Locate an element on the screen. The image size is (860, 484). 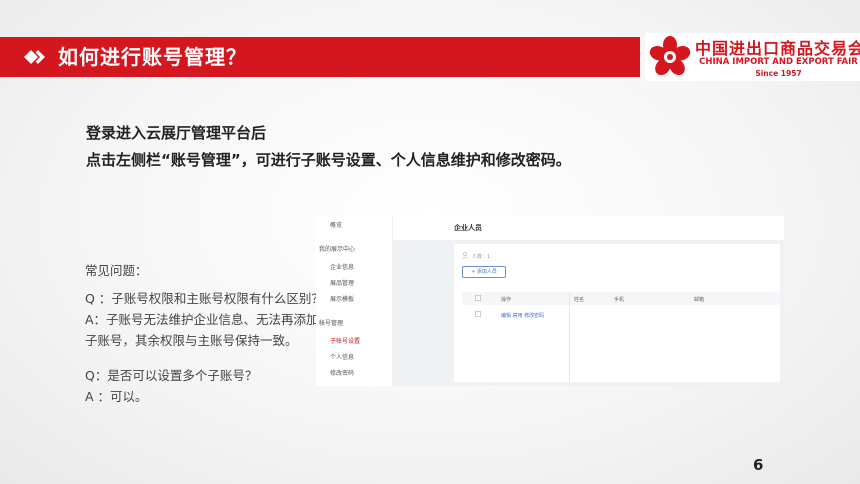
screenshot-title: 企业人员 is located at coordinates (588, 228).